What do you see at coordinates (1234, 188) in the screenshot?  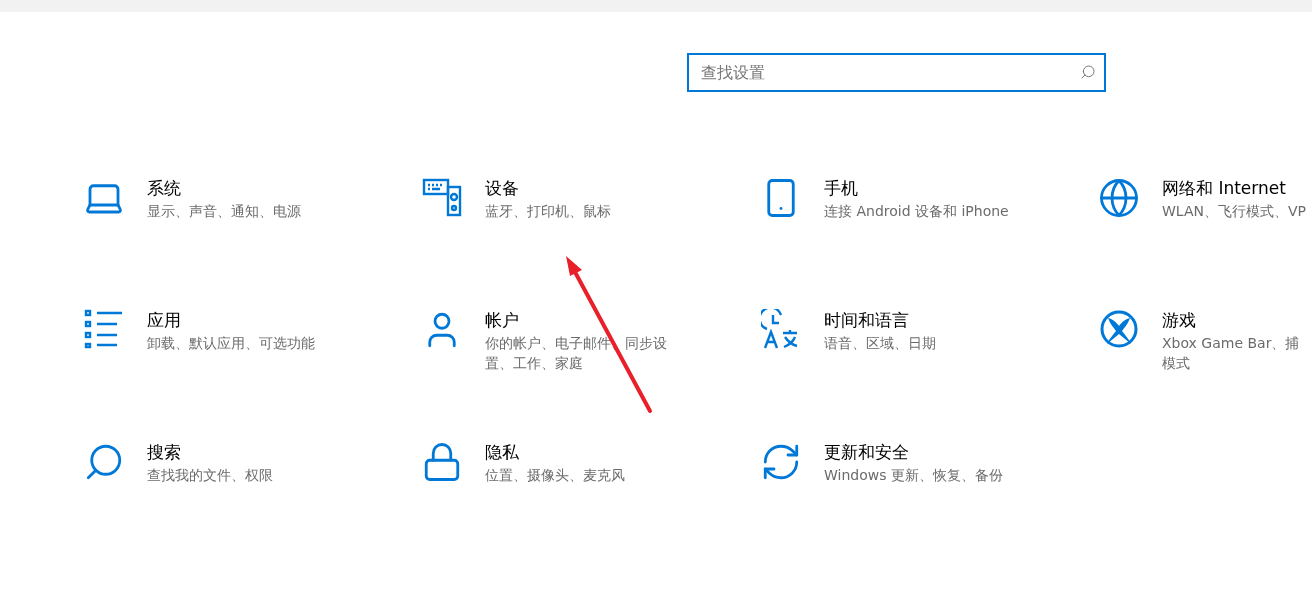 I see `category-title: 网络和 Internet` at bounding box center [1234, 188].